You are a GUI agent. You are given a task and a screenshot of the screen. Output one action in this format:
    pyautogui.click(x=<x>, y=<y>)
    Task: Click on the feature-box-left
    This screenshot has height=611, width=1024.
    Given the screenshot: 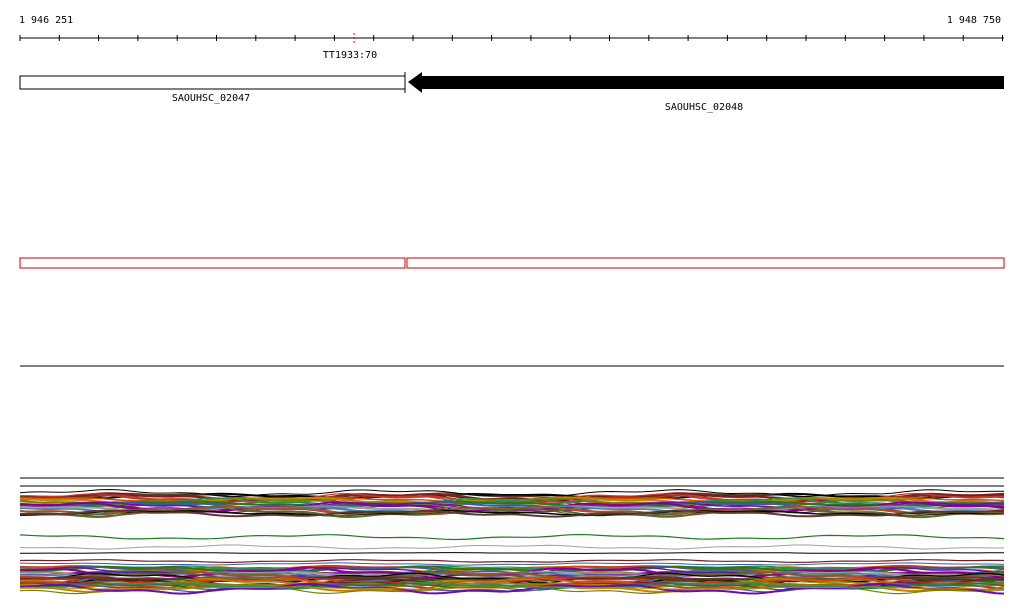 What is the action you would take?
    pyautogui.click(x=212, y=263)
    